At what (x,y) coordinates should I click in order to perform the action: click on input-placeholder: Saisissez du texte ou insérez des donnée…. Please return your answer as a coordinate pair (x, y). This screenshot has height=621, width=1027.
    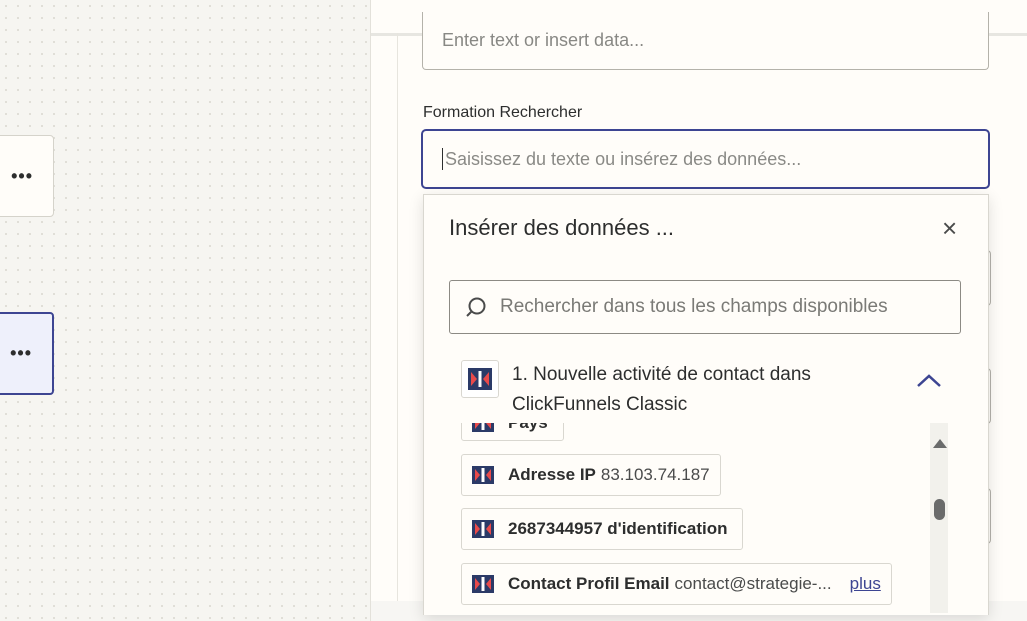
    Looking at the image, I should click on (623, 158).